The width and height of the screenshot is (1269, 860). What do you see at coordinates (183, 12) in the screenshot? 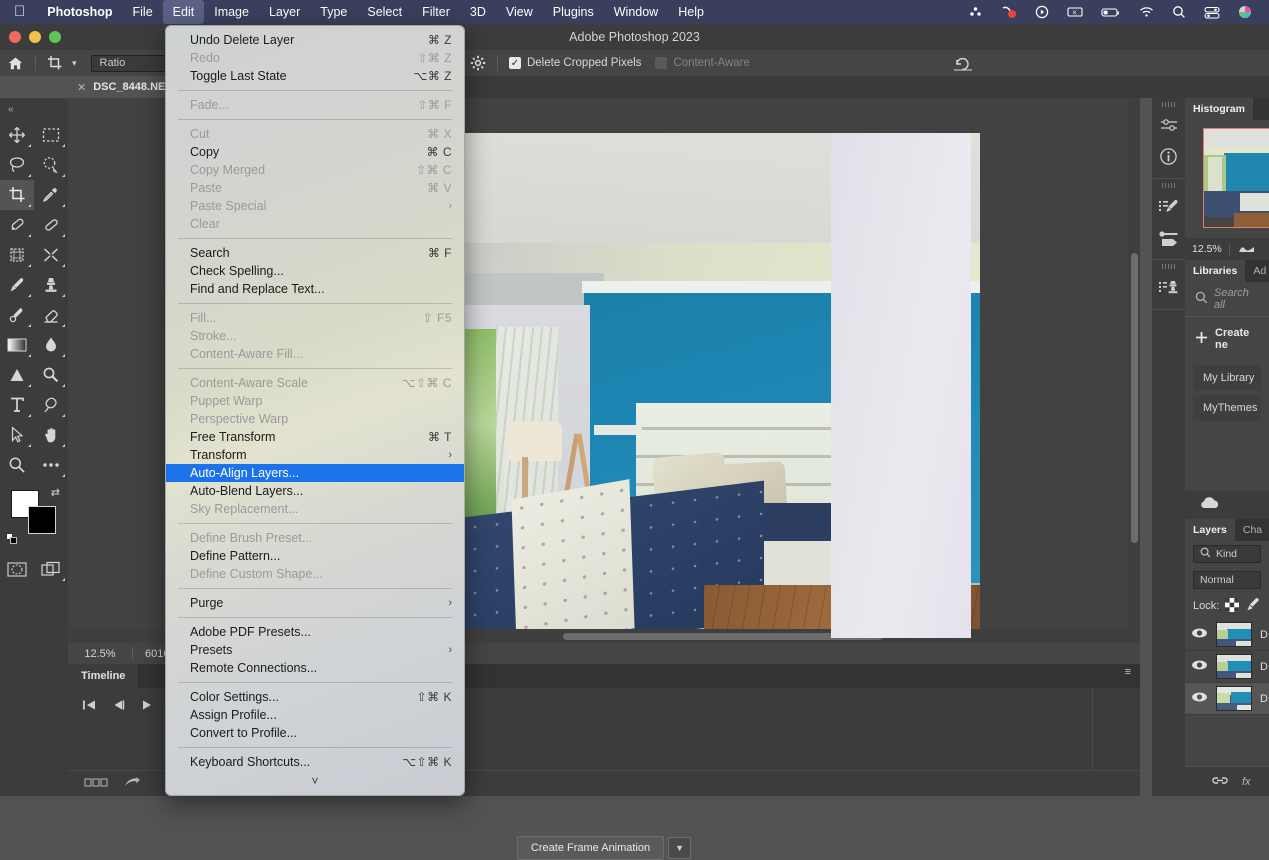
I see `menubar-item-edit: Edit` at bounding box center [183, 12].